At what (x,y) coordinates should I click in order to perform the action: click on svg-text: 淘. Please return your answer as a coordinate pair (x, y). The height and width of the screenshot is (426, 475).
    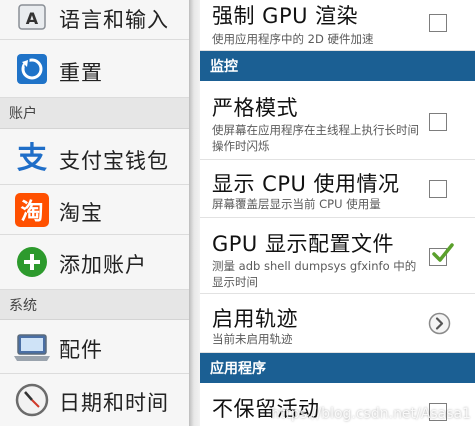
    Looking at the image, I should click on (32, 211).